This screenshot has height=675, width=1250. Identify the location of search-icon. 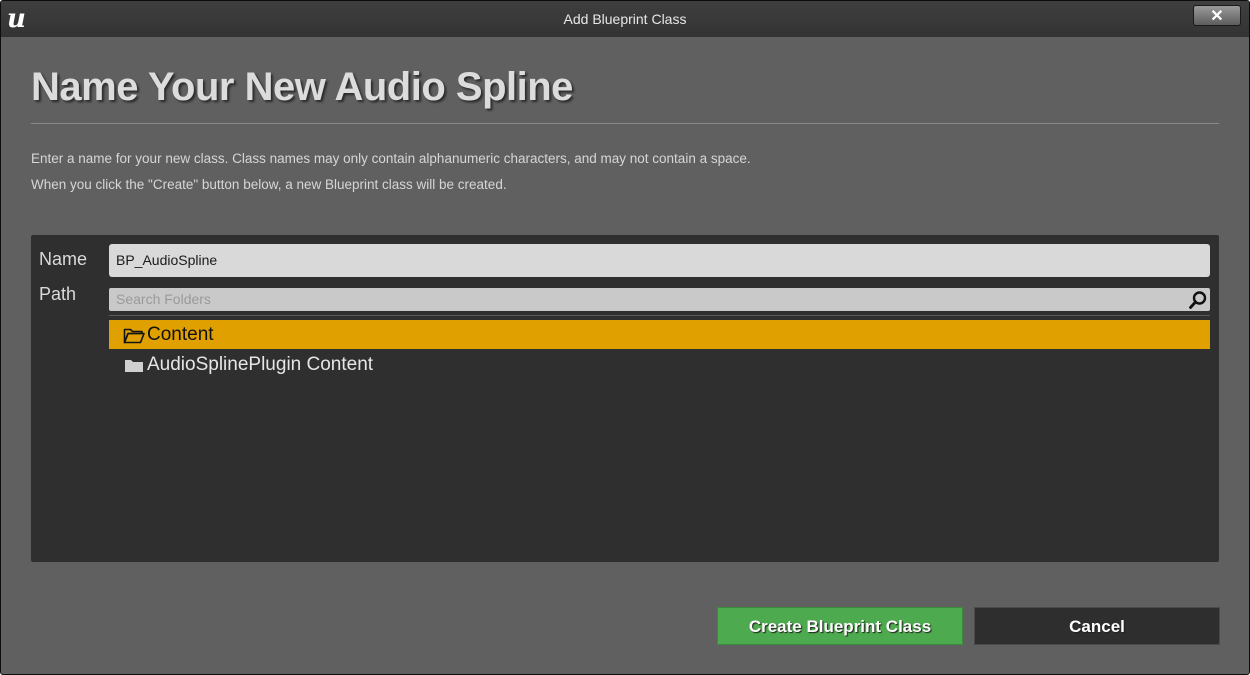
(1198, 300).